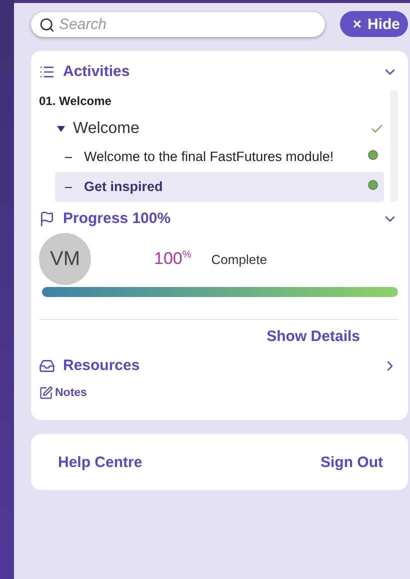 The height and width of the screenshot is (579, 410). I want to click on section-title: Progress 100%, so click(117, 218).